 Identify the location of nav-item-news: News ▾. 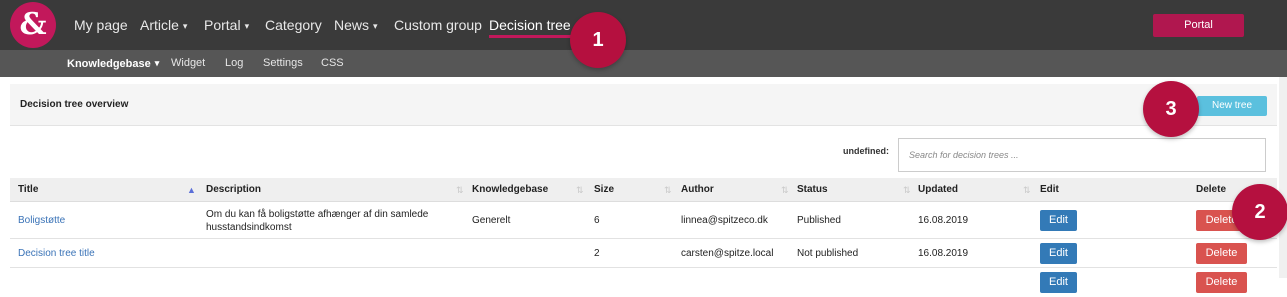
(356, 25).